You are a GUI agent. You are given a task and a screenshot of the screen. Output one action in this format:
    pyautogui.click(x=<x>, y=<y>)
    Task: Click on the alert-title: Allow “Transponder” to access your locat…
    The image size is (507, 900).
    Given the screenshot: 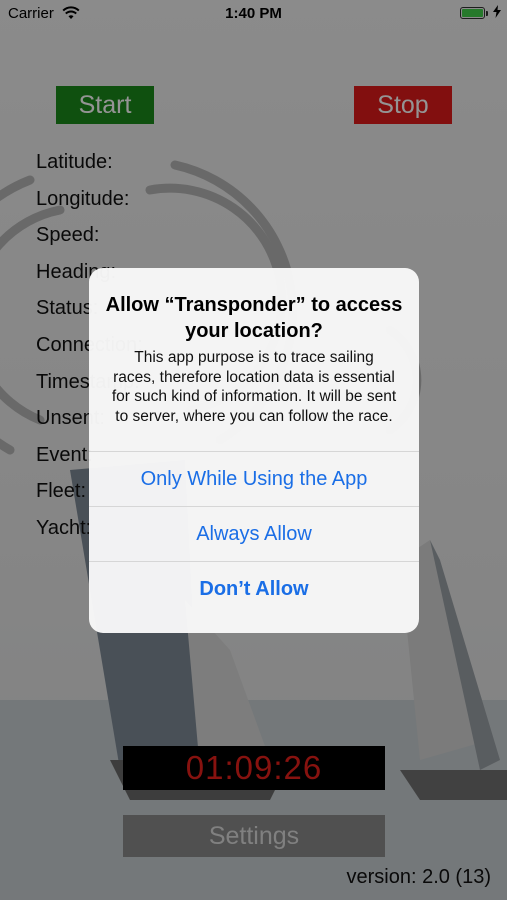 What is the action you would take?
    pyautogui.click(x=254, y=318)
    